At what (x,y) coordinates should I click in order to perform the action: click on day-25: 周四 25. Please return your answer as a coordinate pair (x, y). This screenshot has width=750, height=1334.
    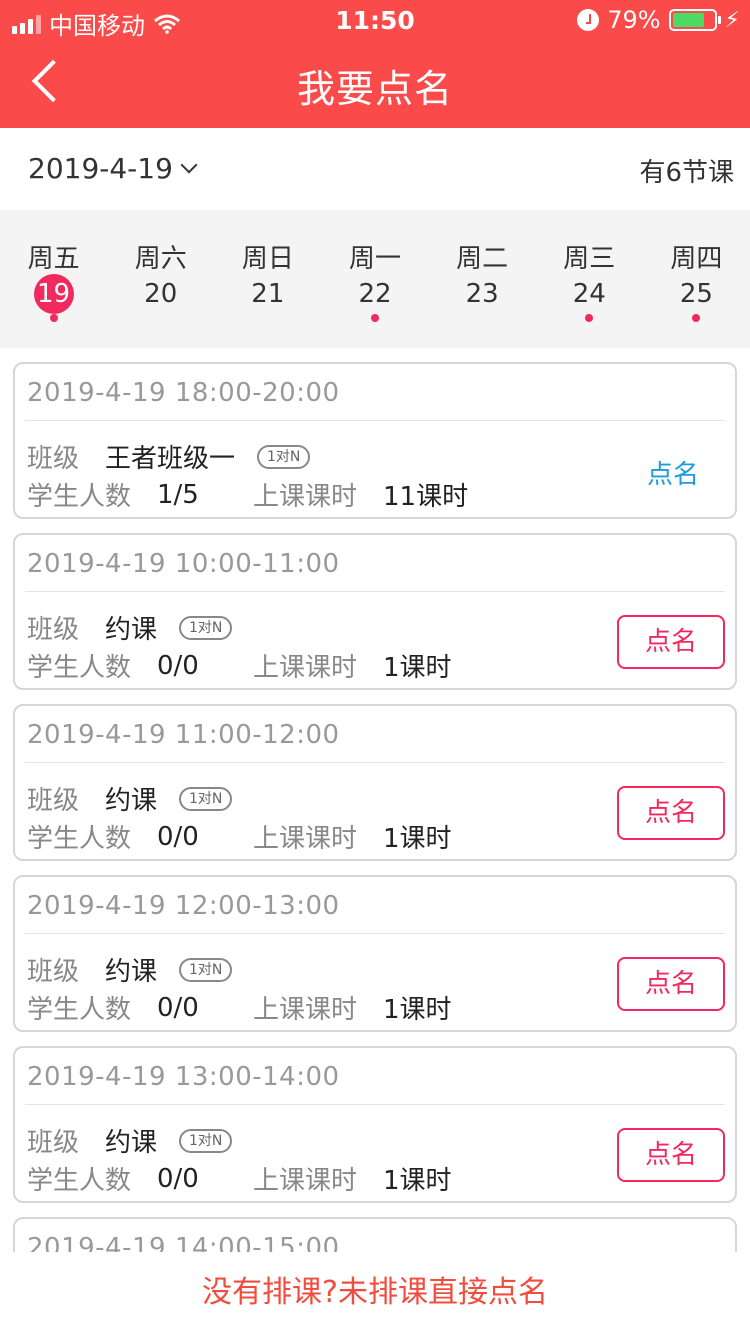
    Looking at the image, I should click on (696, 279).